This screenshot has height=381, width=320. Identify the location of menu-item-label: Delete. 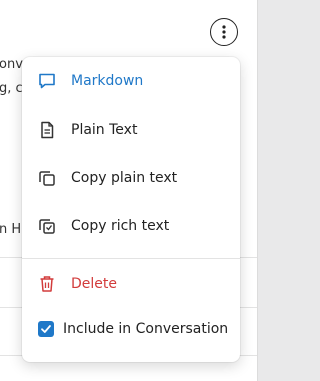
(94, 284).